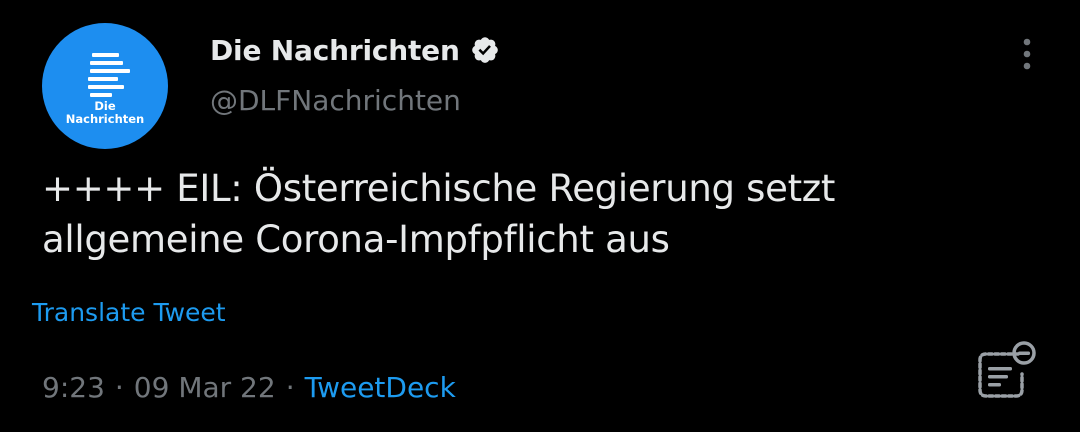 The width and height of the screenshot is (1080, 432). Describe the element at coordinates (335, 50) in the screenshot. I see `display-name: Die Nachrichten` at that location.